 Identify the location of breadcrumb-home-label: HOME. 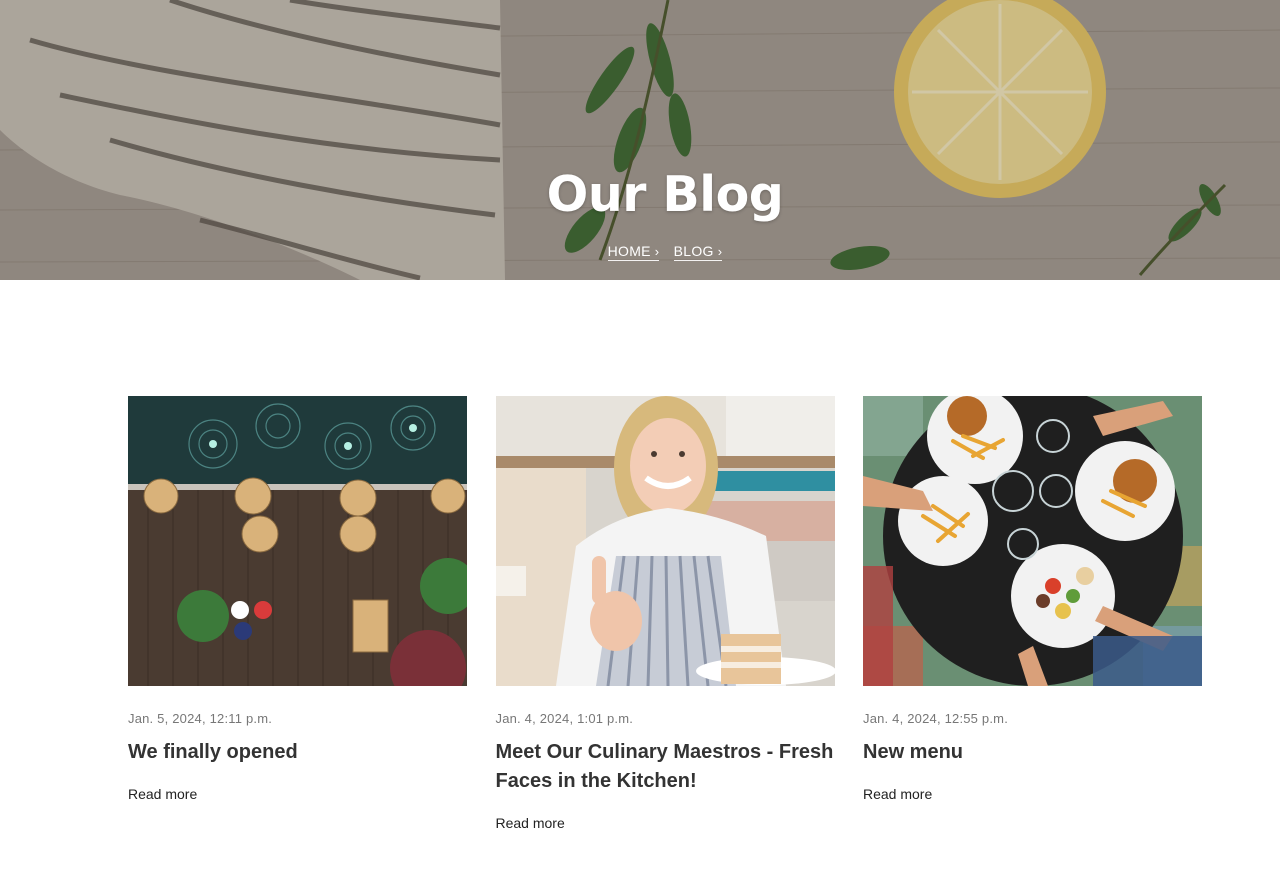
(629, 251).